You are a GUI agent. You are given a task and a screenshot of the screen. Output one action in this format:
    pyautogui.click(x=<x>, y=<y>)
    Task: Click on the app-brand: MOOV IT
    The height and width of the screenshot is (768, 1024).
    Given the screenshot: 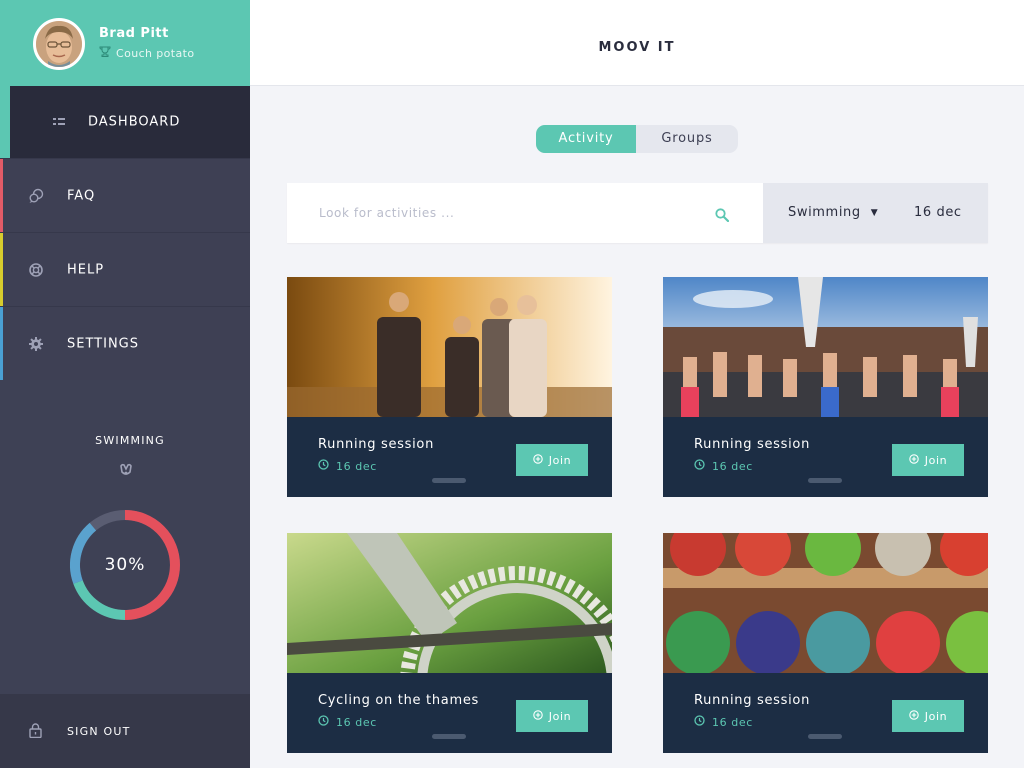 What is the action you would take?
    pyautogui.click(x=637, y=47)
    